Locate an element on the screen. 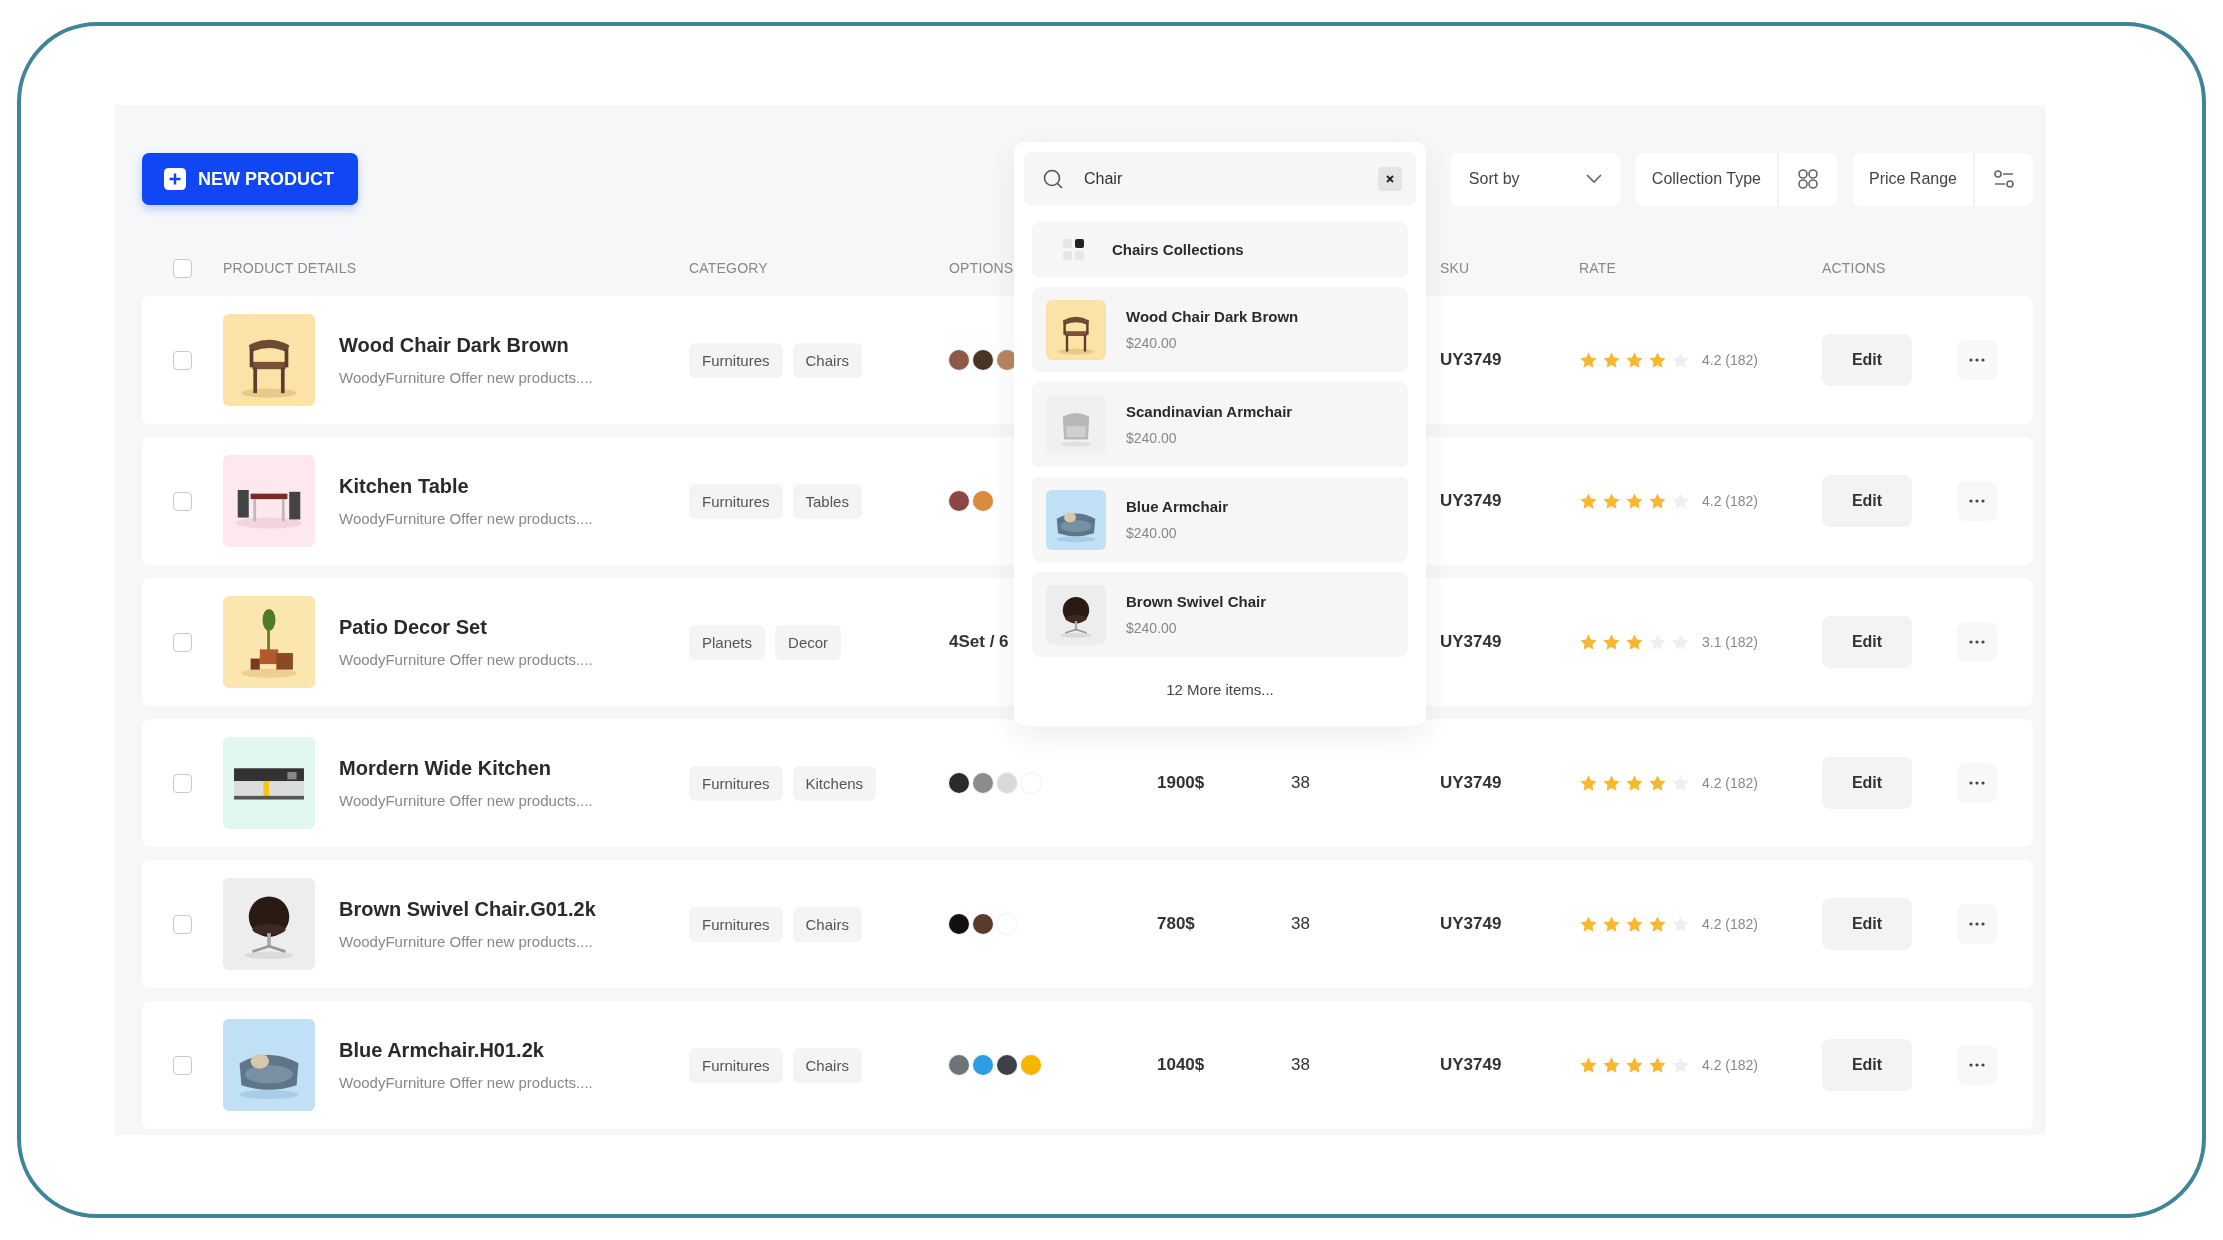 The image size is (2223, 1240). category-tag: Tables is located at coordinates (827, 501).